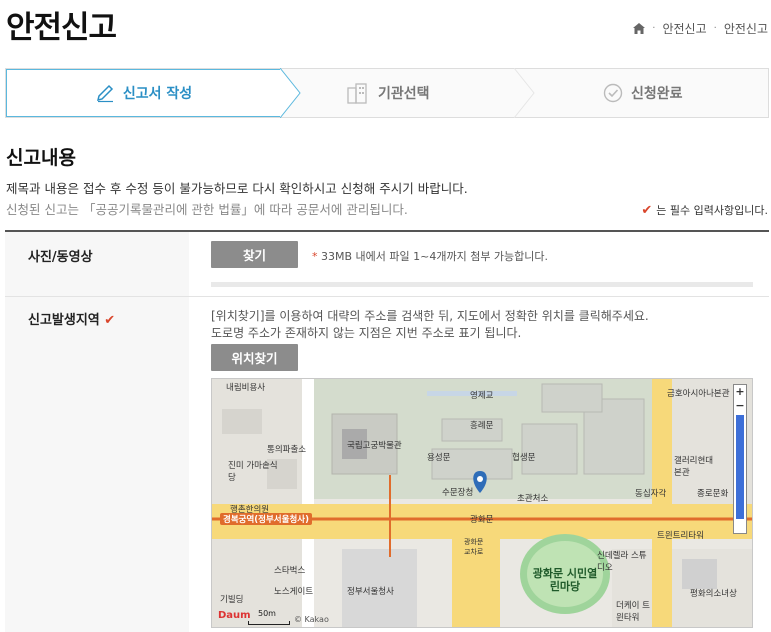 Image resolution: width=771 pixels, height=632 pixels. I want to click on hint-star: *, so click(315, 256).